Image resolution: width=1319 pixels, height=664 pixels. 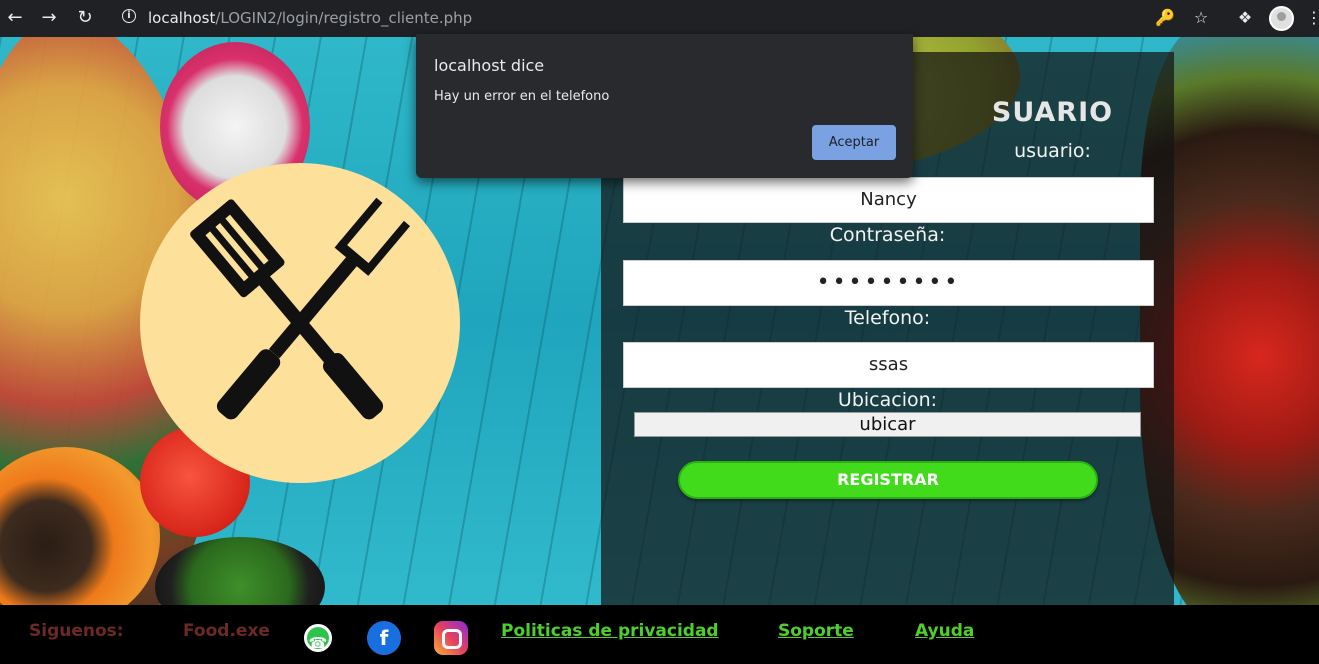 What do you see at coordinates (887, 235) in the screenshot?
I see `password-label: Contraseña:` at bounding box center [887, 235].